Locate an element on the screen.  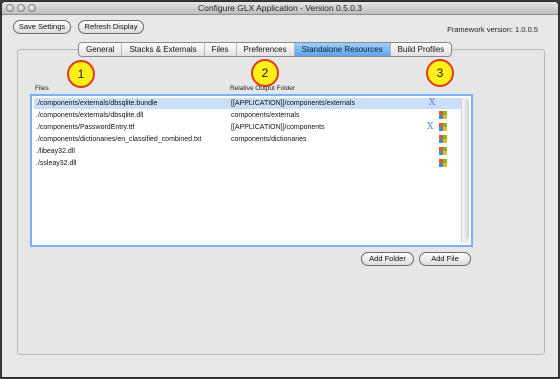
file-path: ./components/PasswordEntry.ttf is located at coordinates (85, 127).